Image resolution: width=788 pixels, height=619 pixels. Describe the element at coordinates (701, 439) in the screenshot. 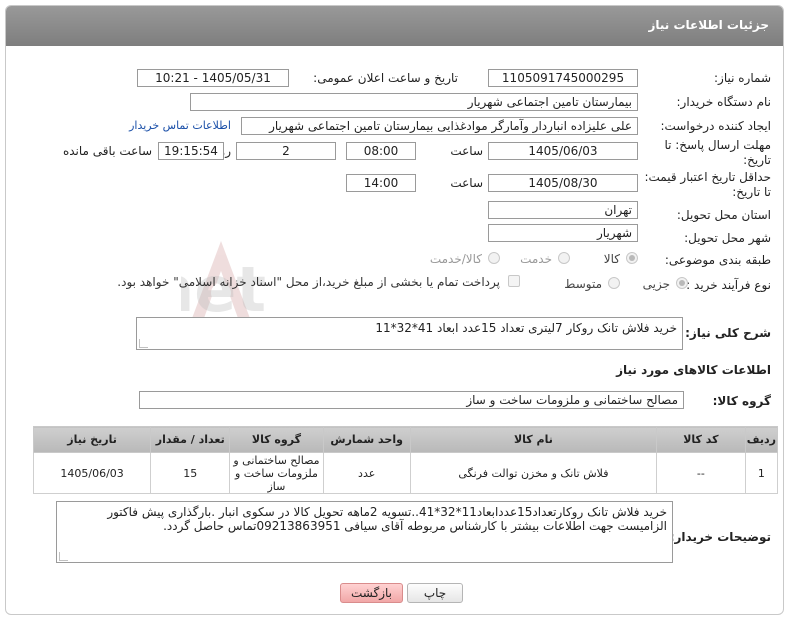

I see `col-code: کد کالا` at that location.